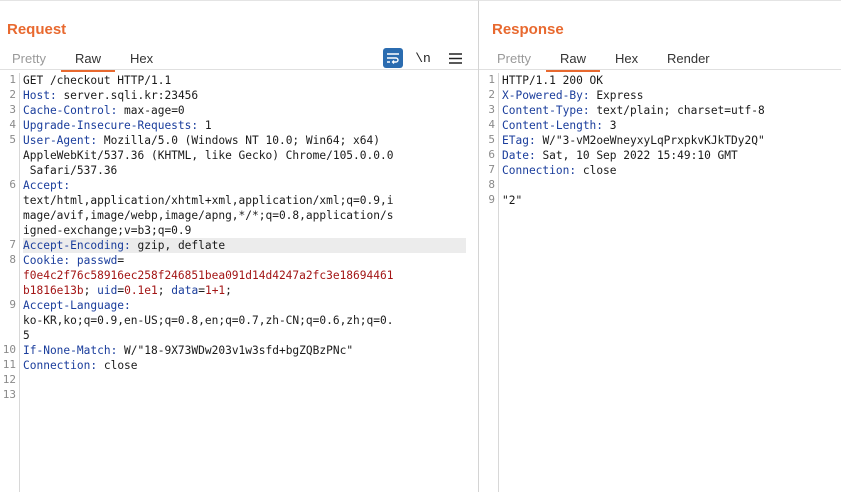  Describe the element at coordinates (688, 58) in the screenshot. I see `tab-render: Render` at that location.